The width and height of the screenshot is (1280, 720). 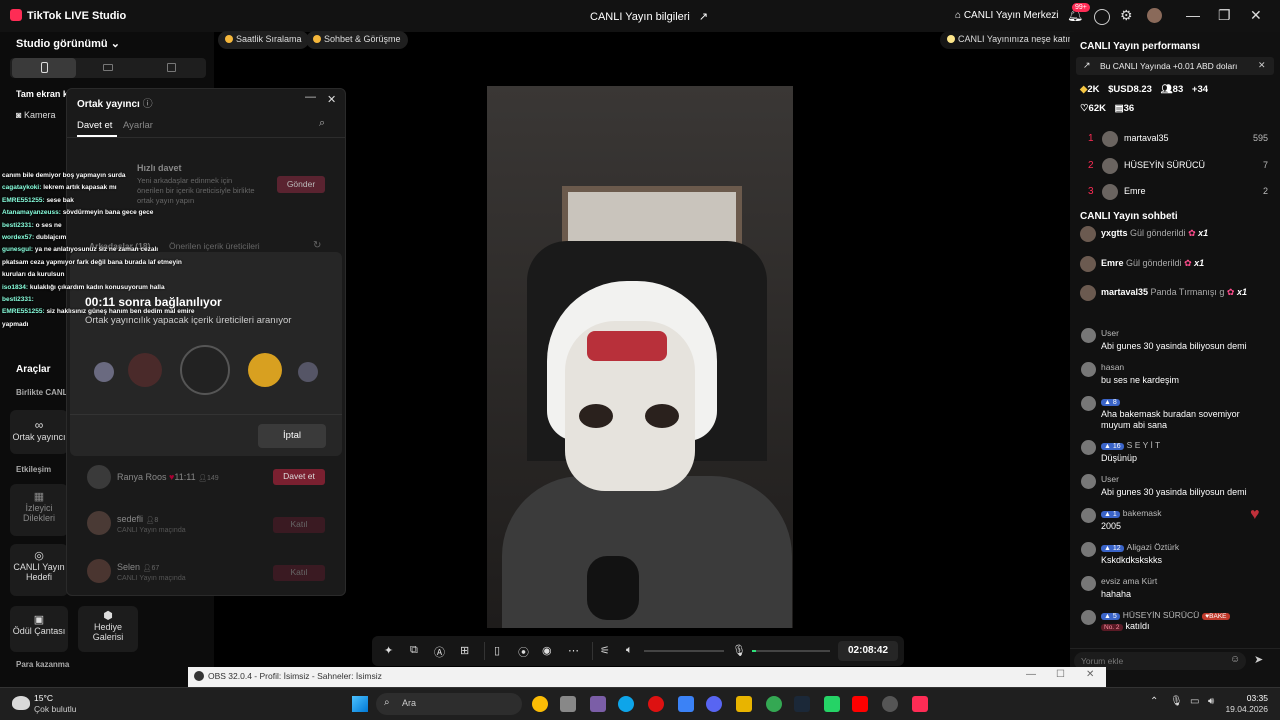 I want to click on ranking-row: 1 martaval35 595, so click(x=1175, y=139).